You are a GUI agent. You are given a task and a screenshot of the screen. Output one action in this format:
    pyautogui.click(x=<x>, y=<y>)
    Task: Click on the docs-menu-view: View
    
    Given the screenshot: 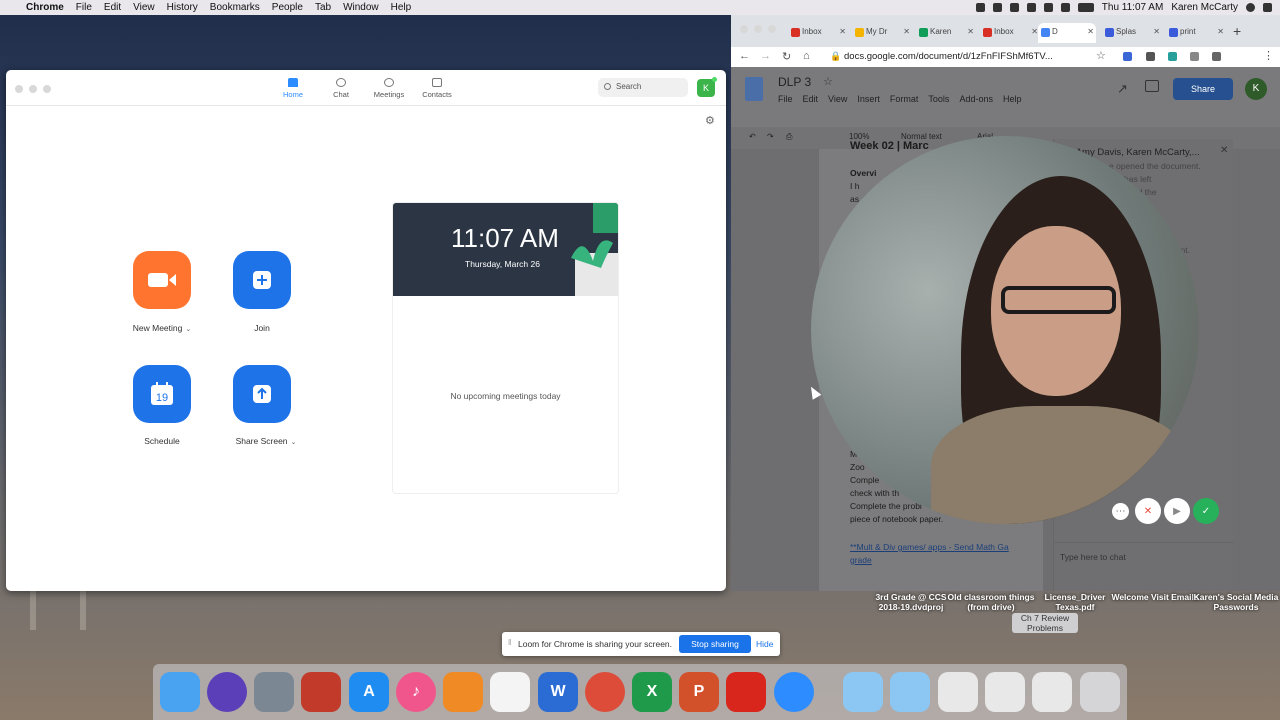 What is the action you would take?
    pyautogui.click(x=837, y=99)
    